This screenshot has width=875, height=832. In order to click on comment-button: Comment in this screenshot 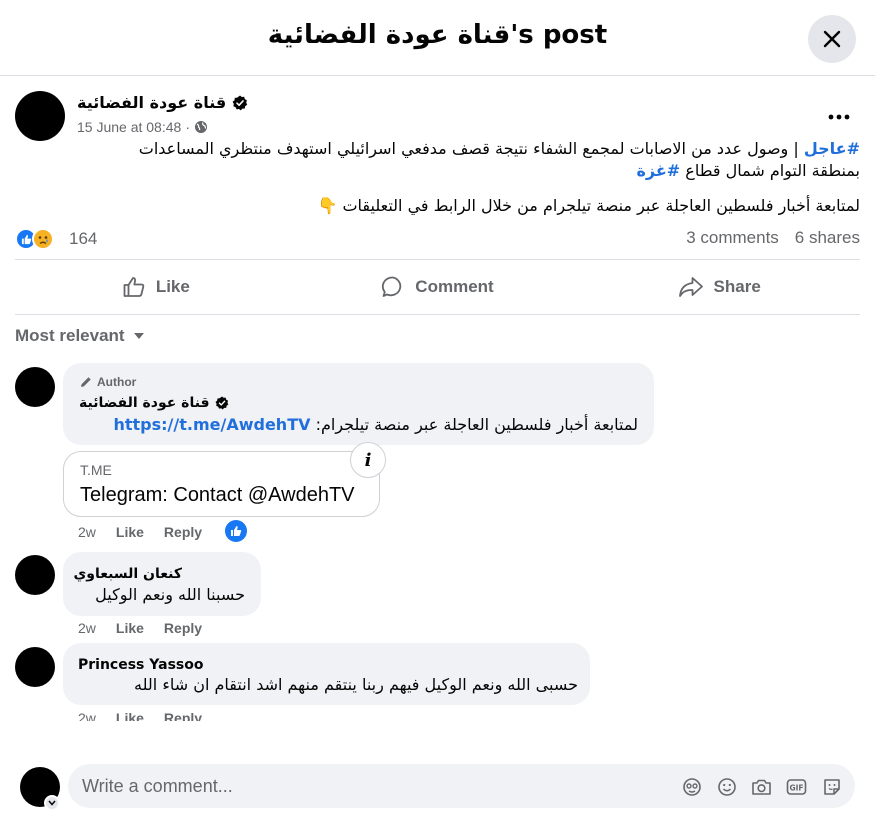, I will do `click(438, 287)`.